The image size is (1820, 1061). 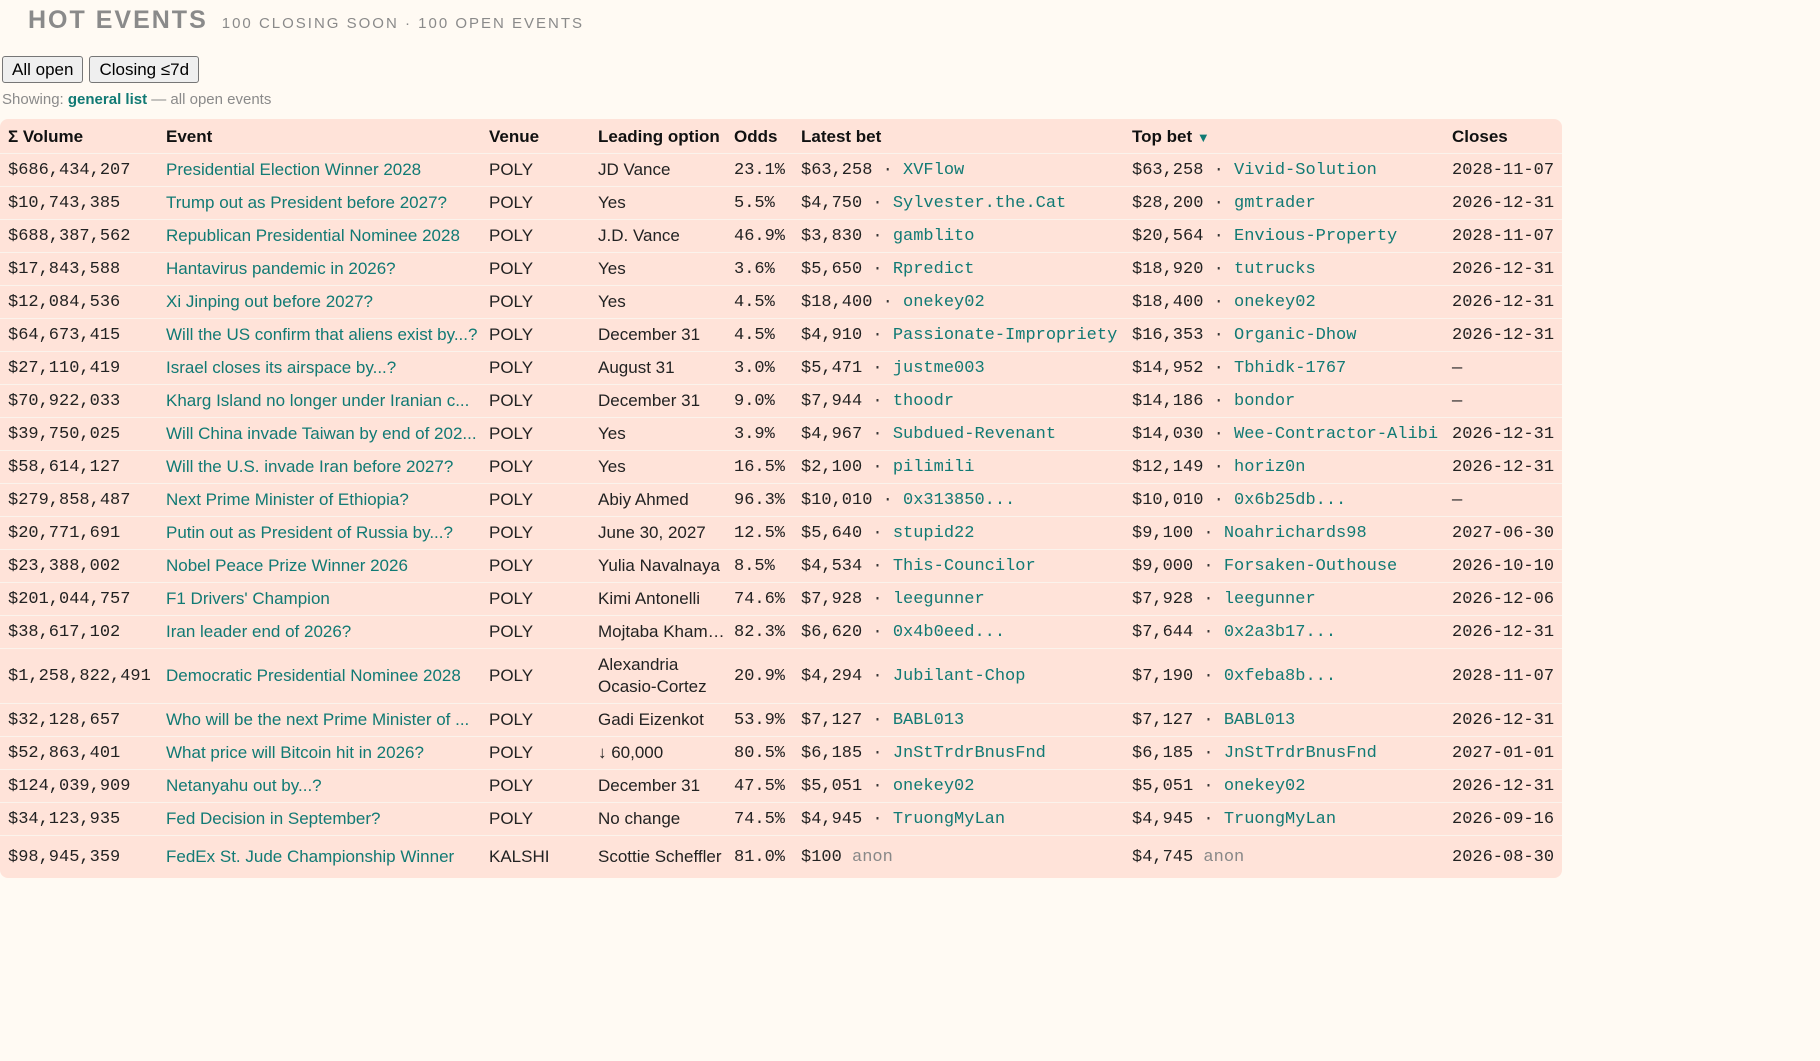 I want to click on closing-soon-button: Closing ≤7d, so click(x=144, y=69).